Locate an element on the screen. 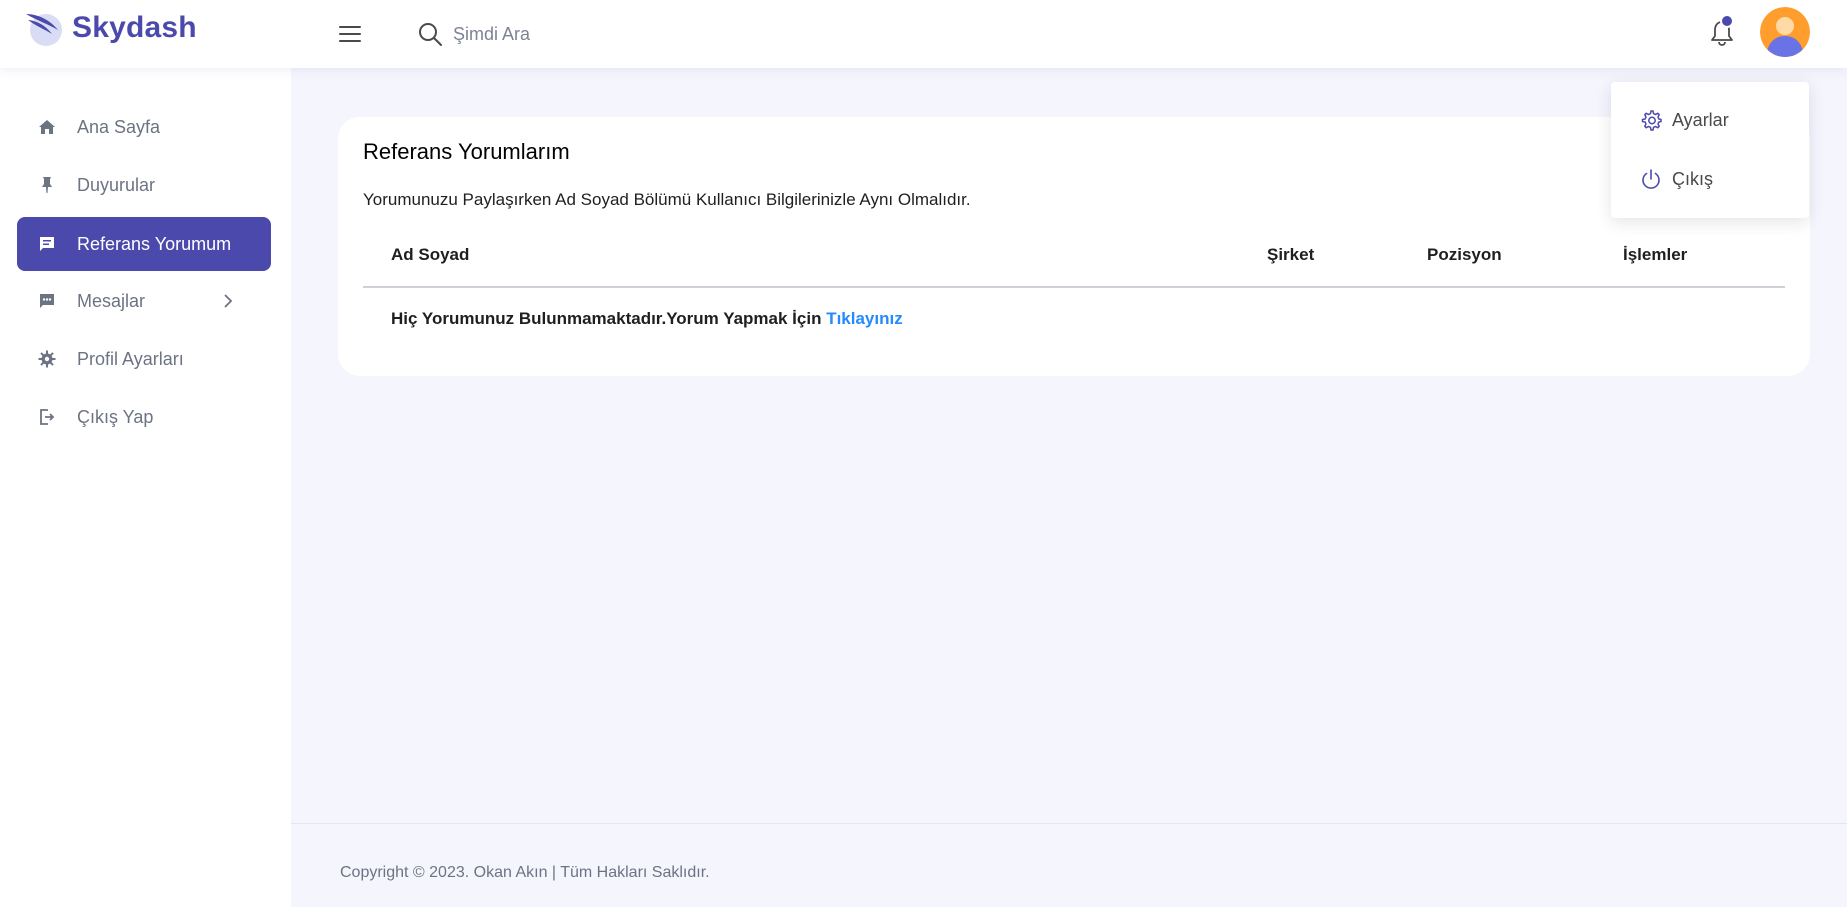 The height and width of the screenshot is (907, 1847). sidebar-item-label: Mesajlar is located at coordinates (111, 300).